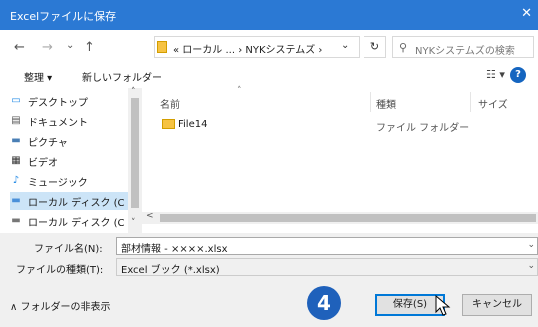  Describe the element at coordinates (16, 220) in the screenshot. I see `local-disk-2-icon: ▬` at that location.